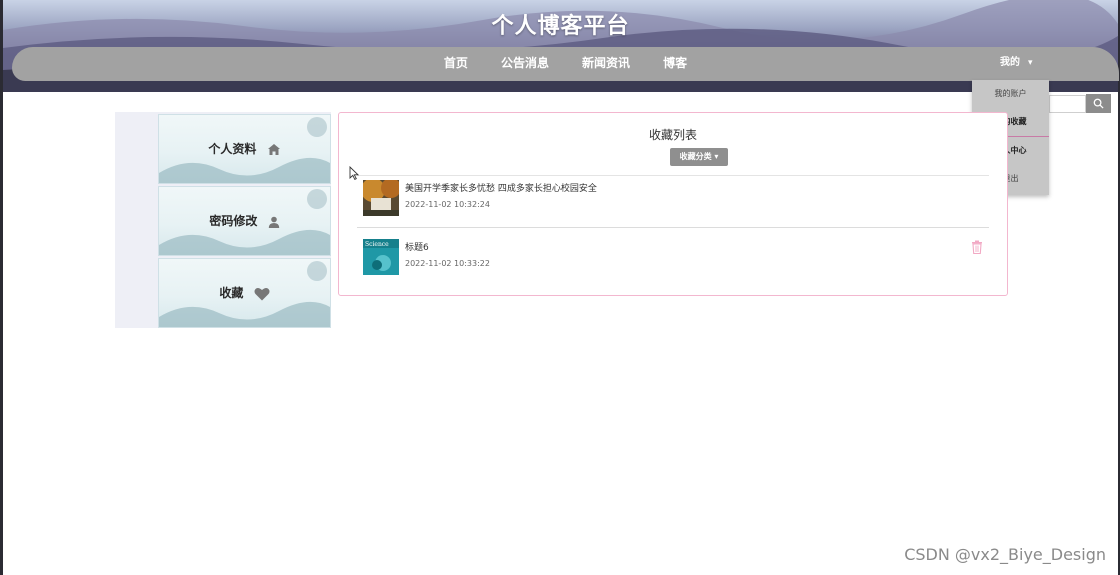 The image size is (1120, 575). Describe the element at coordinates (377, 244) in the screenshot. I see `svg-text: Science` at that location.